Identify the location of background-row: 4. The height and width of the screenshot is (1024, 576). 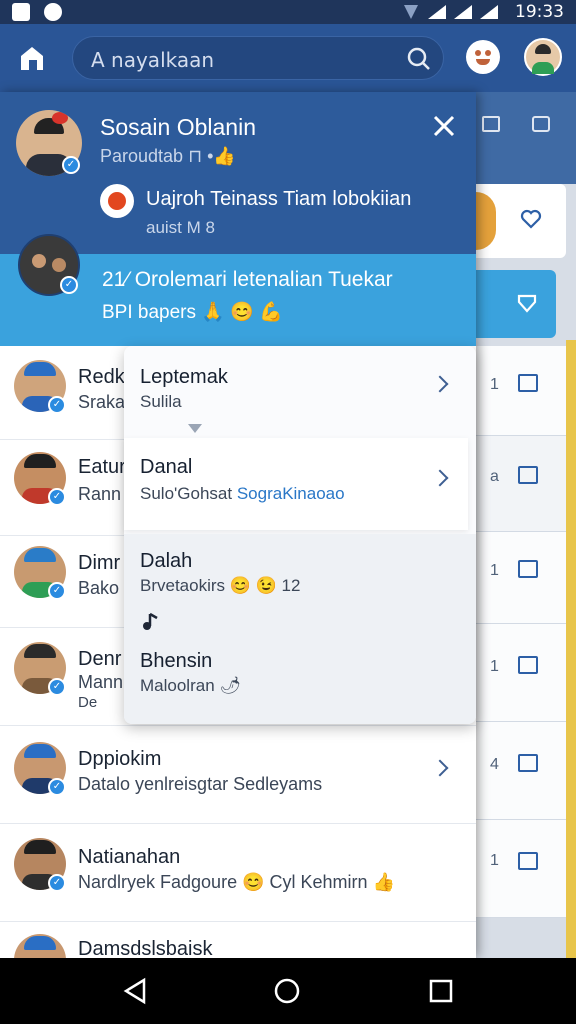
(521, 771).